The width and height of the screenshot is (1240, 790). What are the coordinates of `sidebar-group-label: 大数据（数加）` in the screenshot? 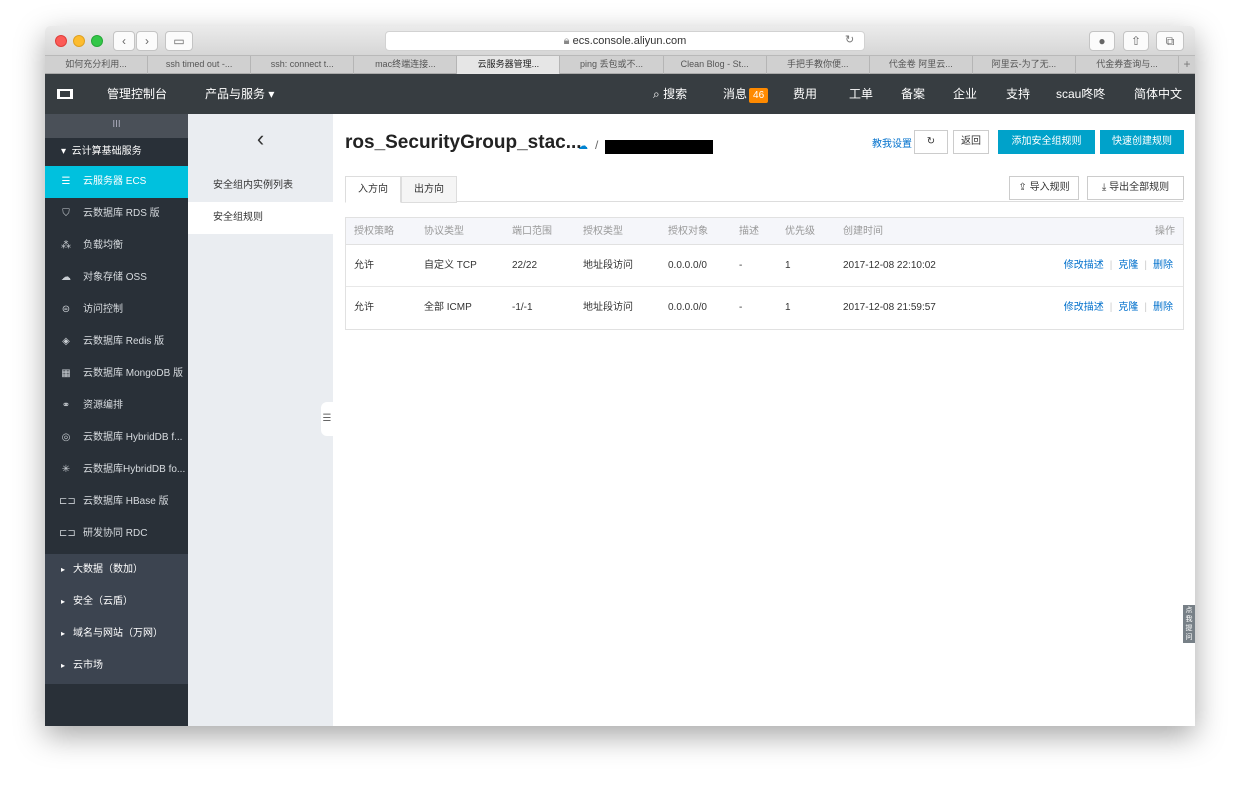 It's located at (108, 569).